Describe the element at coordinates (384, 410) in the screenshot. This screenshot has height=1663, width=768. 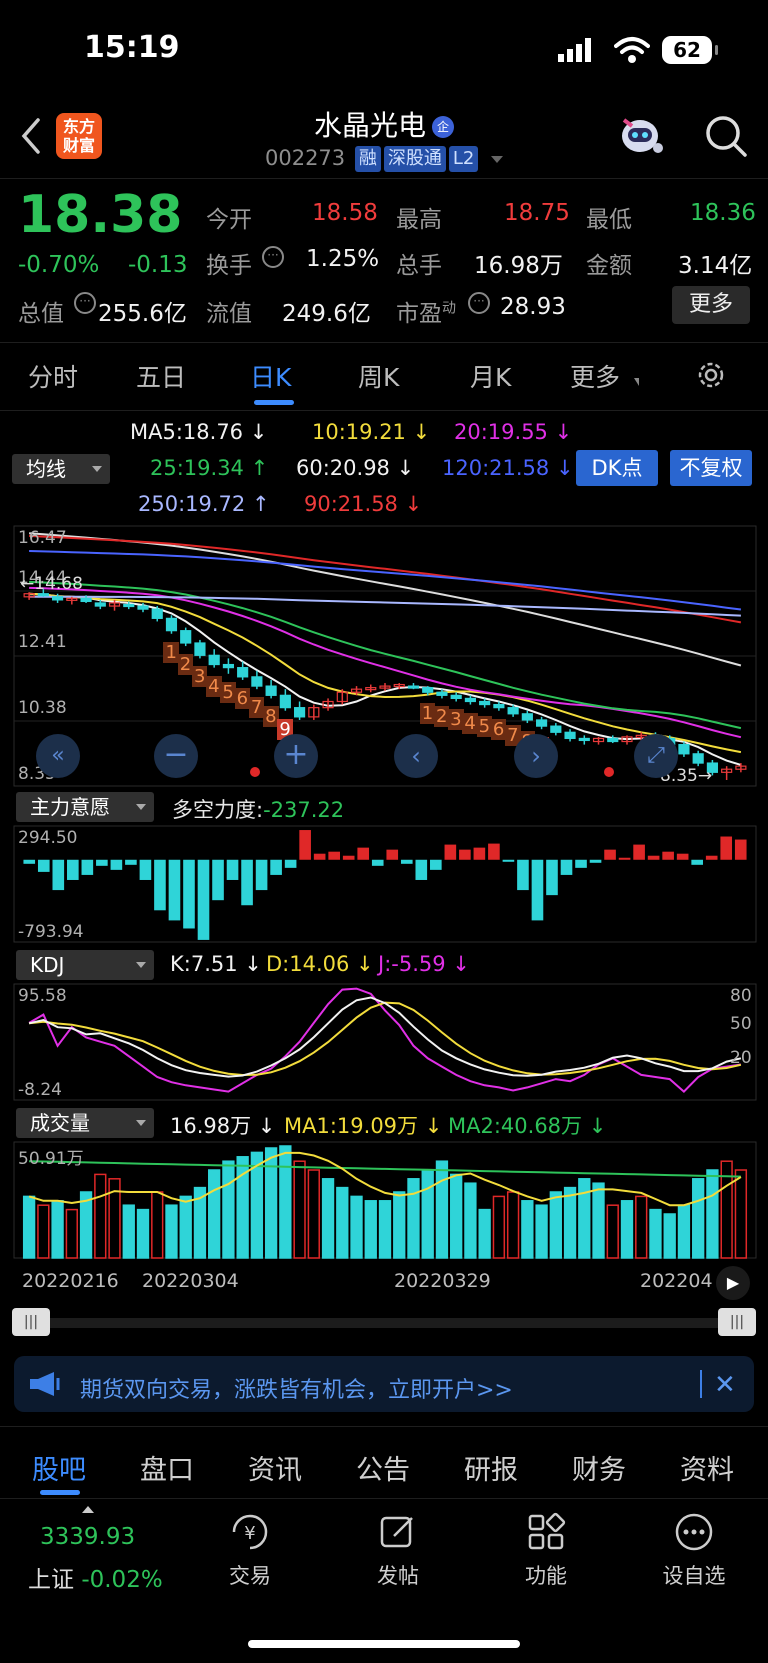
I see `tabs-divider` at that location.